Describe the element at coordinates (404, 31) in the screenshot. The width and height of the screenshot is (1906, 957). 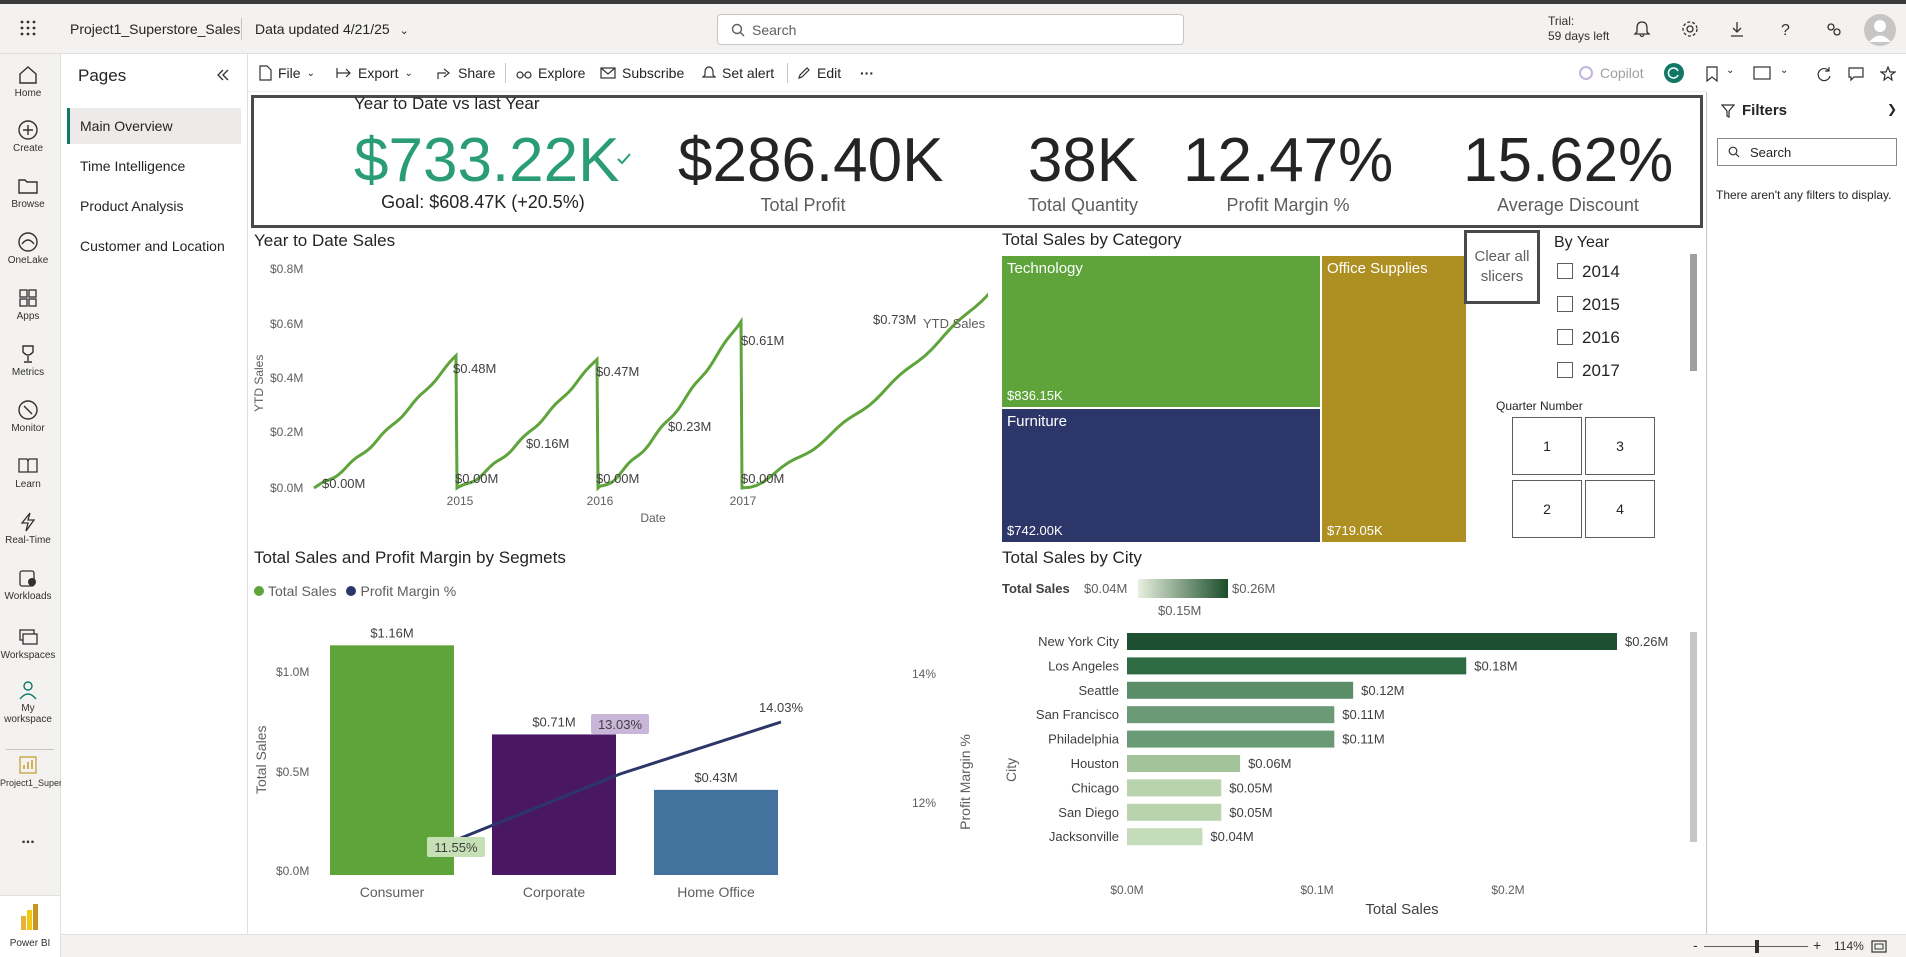
I see `chevron-down-icon: ⌄` at that location.